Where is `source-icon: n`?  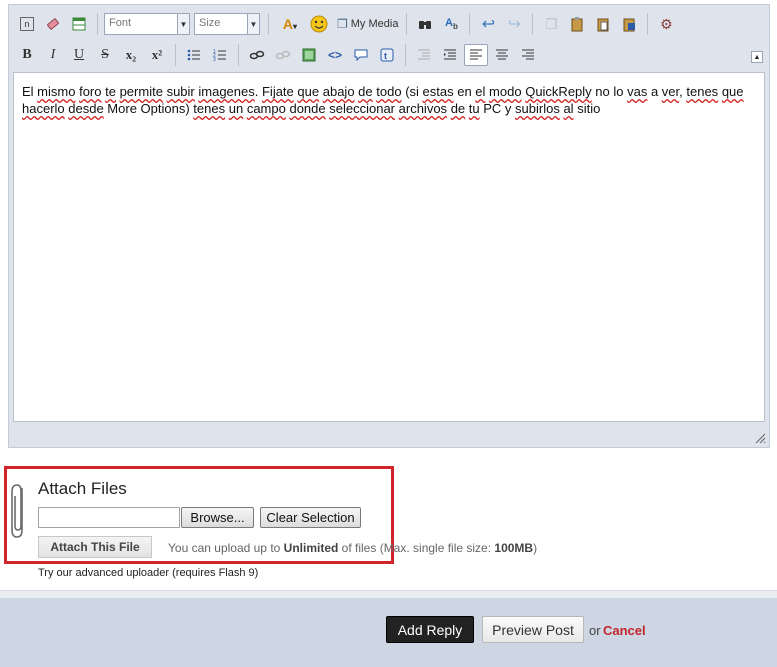 source-icon: n is located at coordinates (27, 24).